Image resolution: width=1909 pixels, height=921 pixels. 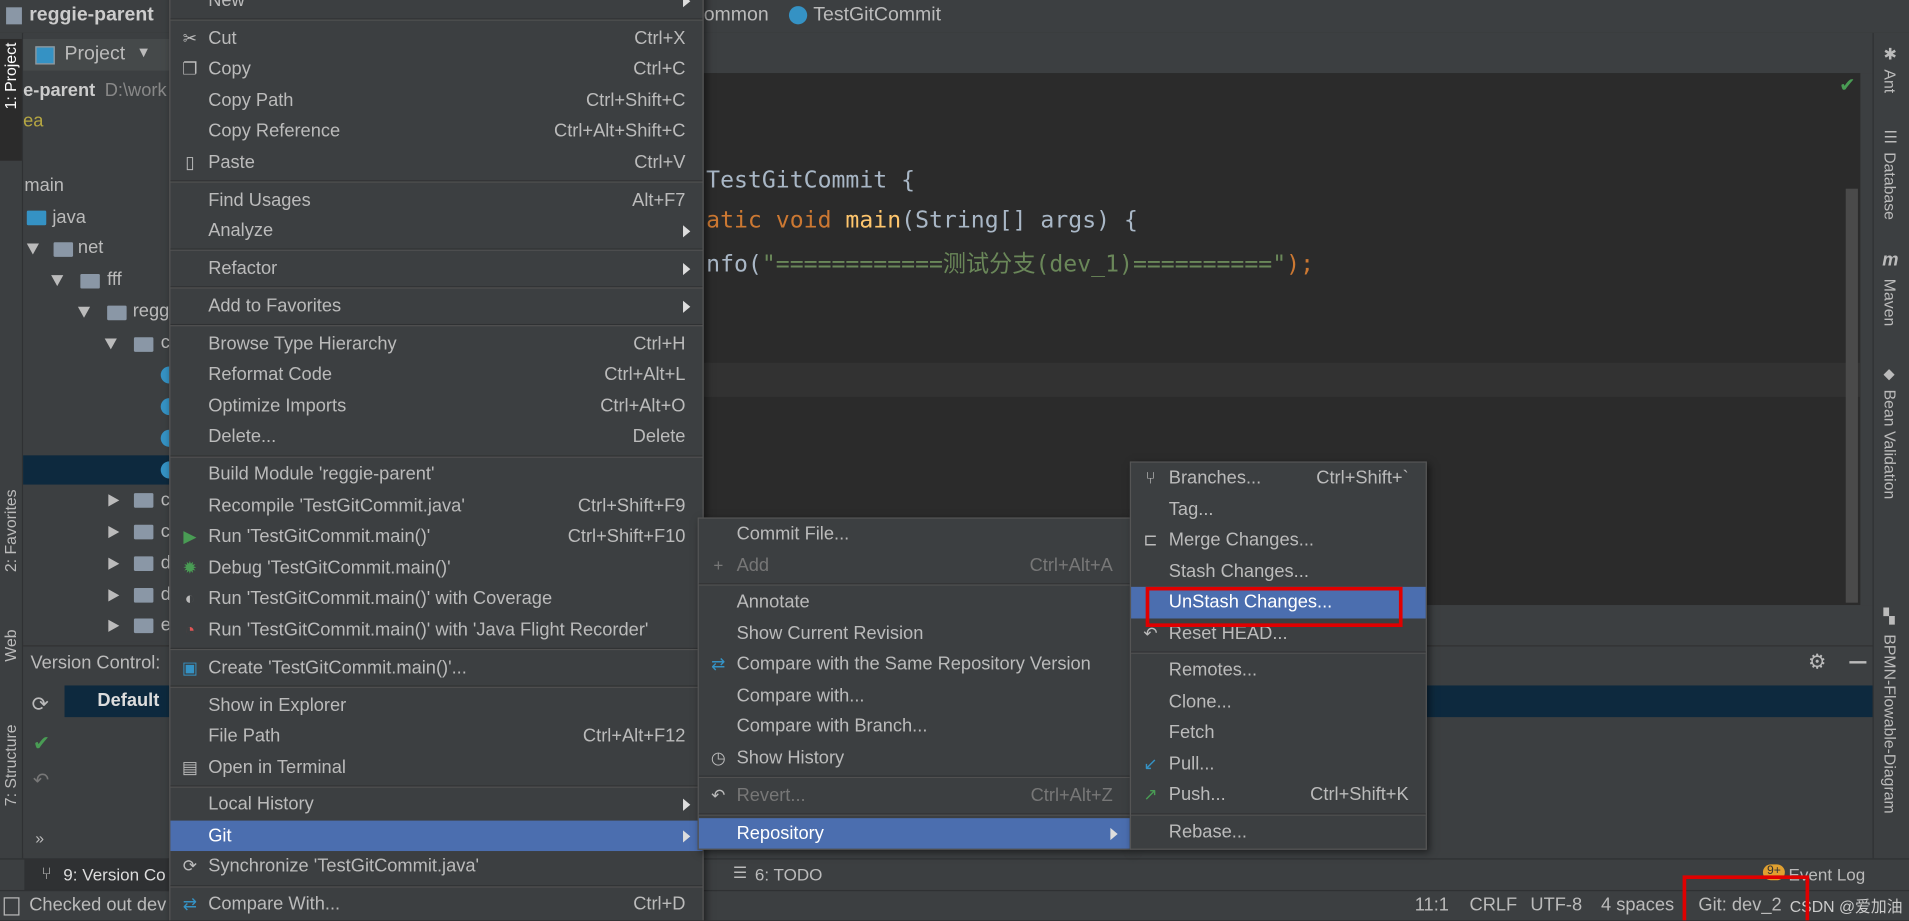 I want to click on caret-position: 11:1, so click(x=1432, y=905).